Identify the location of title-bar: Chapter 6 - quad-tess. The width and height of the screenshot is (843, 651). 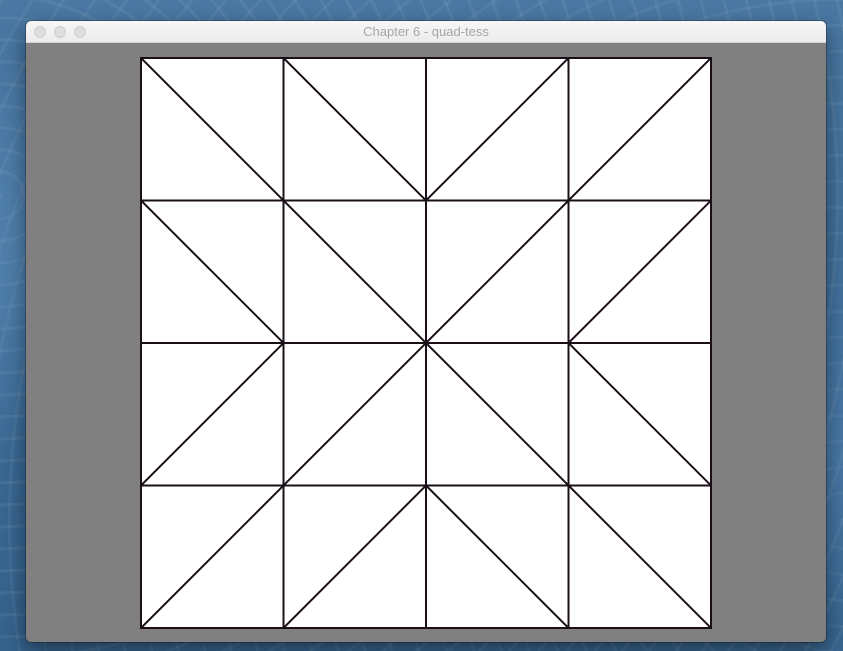
(426, 32).